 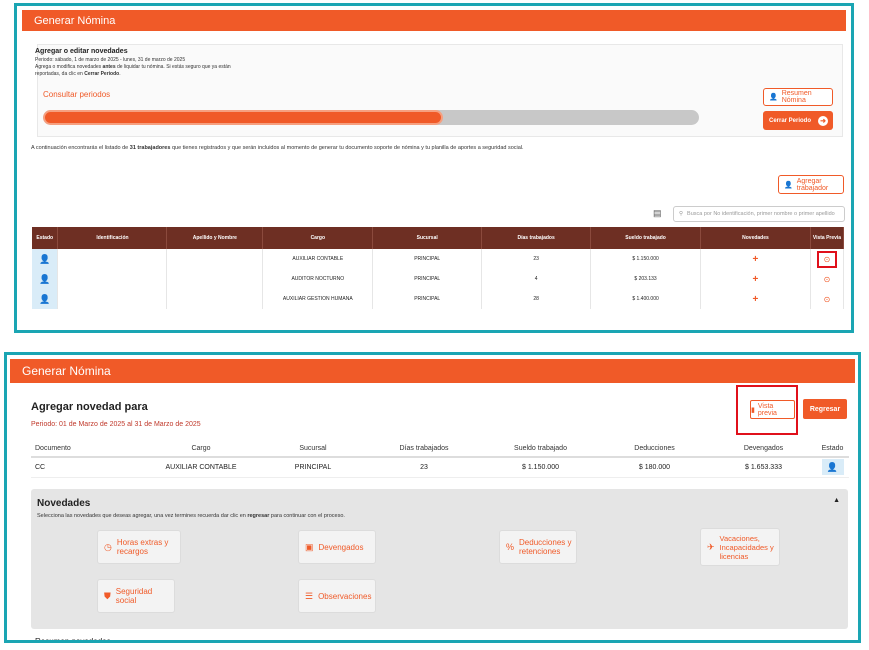 What do you see at coordinates (86, 449) in the screenshot?
I see `column-header: Documento` at bounding box center [86, 449].